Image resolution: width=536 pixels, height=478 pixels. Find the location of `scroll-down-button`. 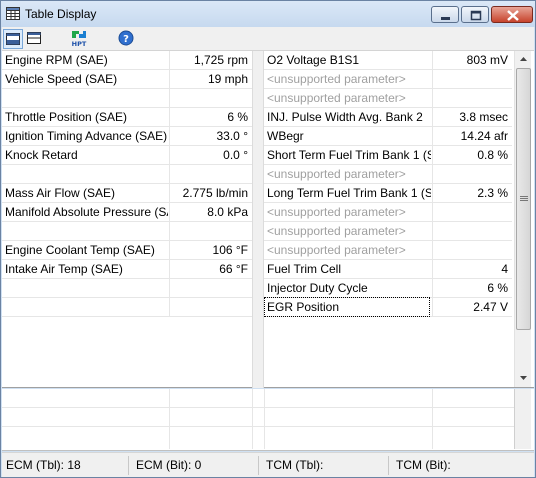

scroll-down-button is located at coordinates (523, 377).